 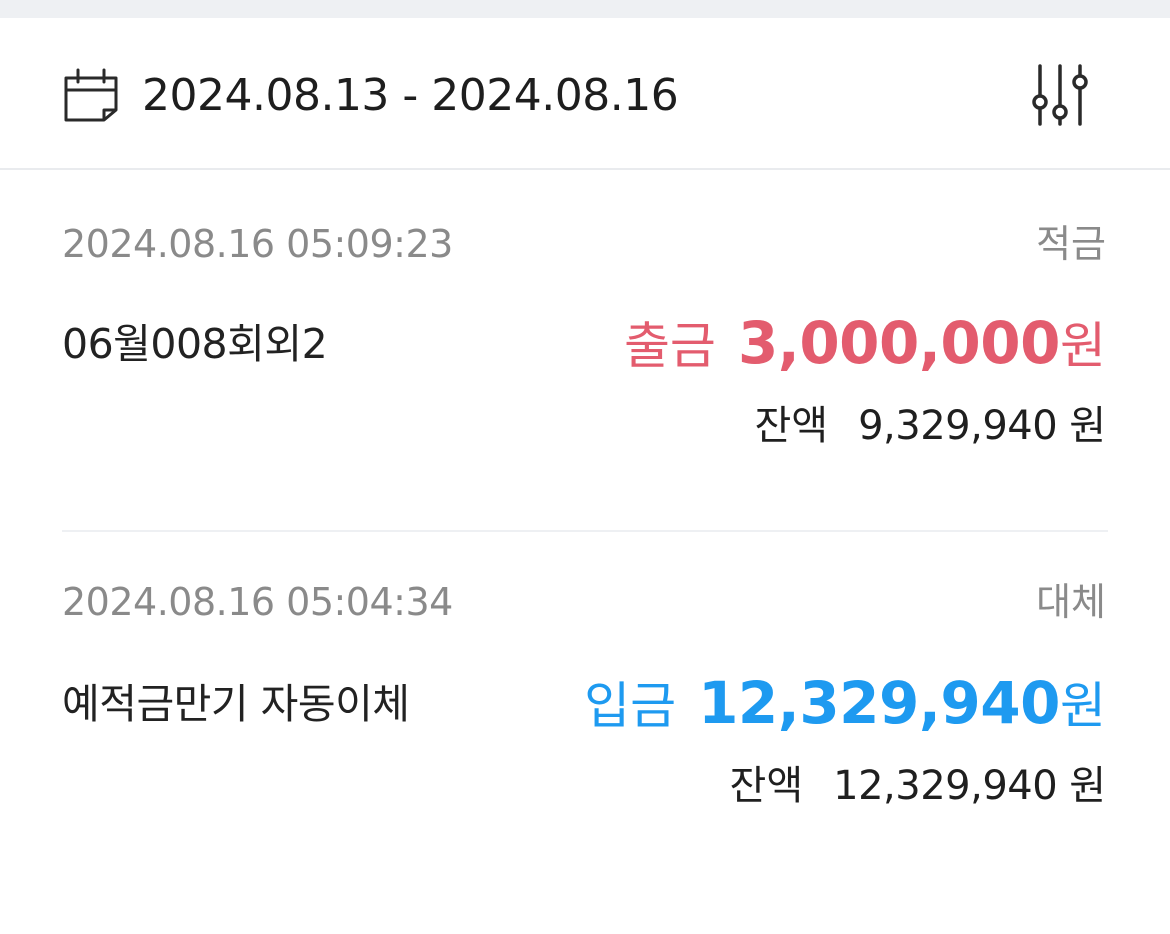 I want to click on transaction-description: 06월008회외2, so click(x=195, y=344).